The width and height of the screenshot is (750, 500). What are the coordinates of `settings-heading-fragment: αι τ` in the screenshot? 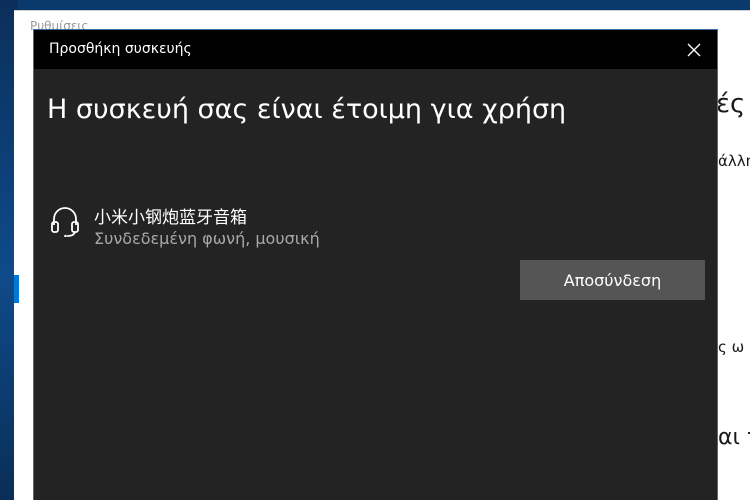 It's located at (734, 437).